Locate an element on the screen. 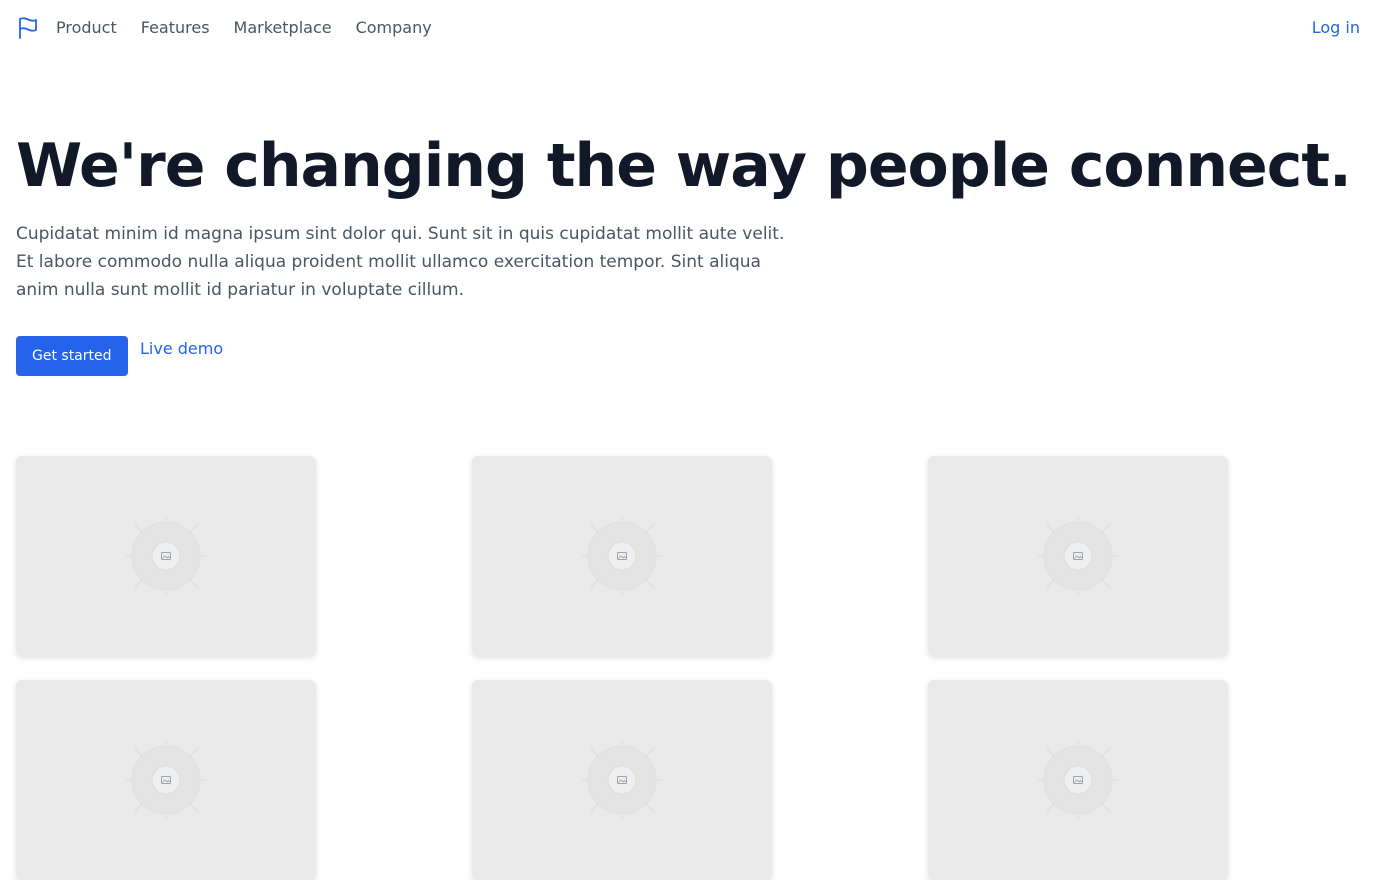  nav-link-features: Features is located at coordinates (175, 28).